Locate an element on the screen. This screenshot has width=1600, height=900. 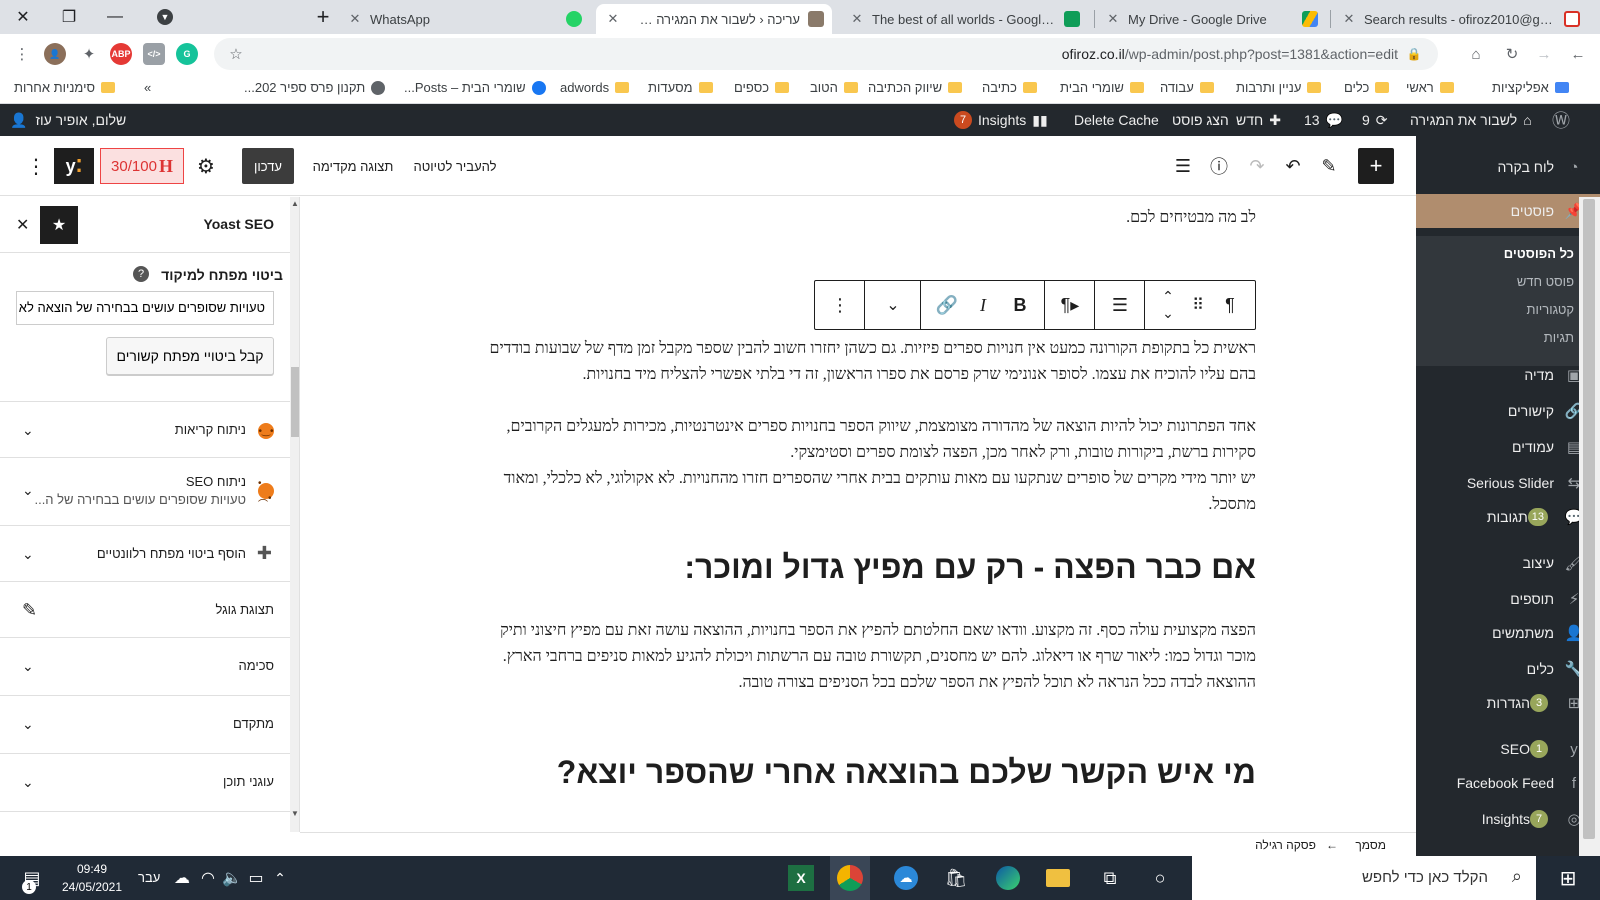
admin-bar-site: ⌂ לשבור את המגירה is located at coordinates (1471, 120).